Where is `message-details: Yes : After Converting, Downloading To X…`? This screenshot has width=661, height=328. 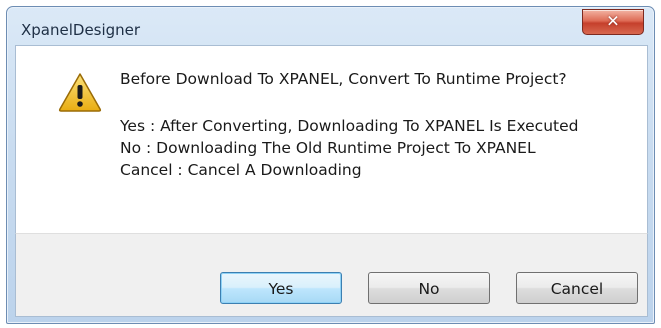 message-details: Yes : After Converting, Downloading To X… is located at coordinates (349, 148).